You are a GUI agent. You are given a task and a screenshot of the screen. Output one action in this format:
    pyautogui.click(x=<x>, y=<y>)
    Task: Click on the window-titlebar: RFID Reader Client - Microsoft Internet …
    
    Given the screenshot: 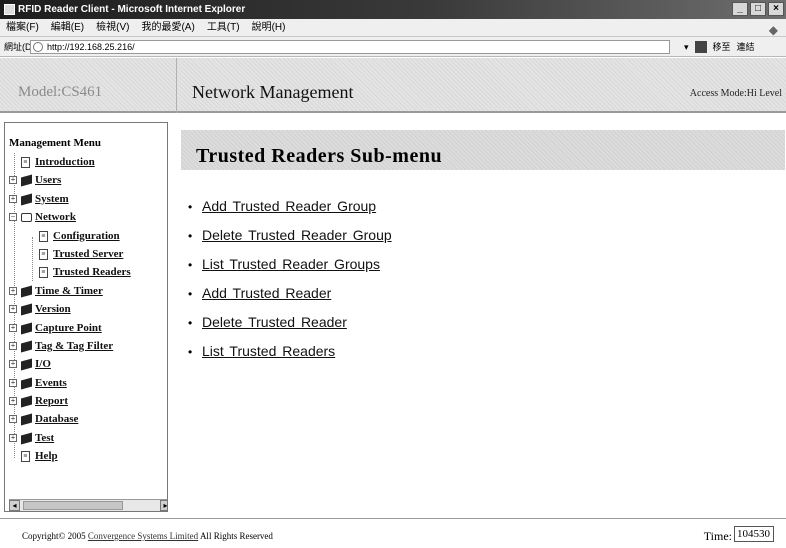 What is the action you would take?
    pyautogui.click(x=393, y=9)
    